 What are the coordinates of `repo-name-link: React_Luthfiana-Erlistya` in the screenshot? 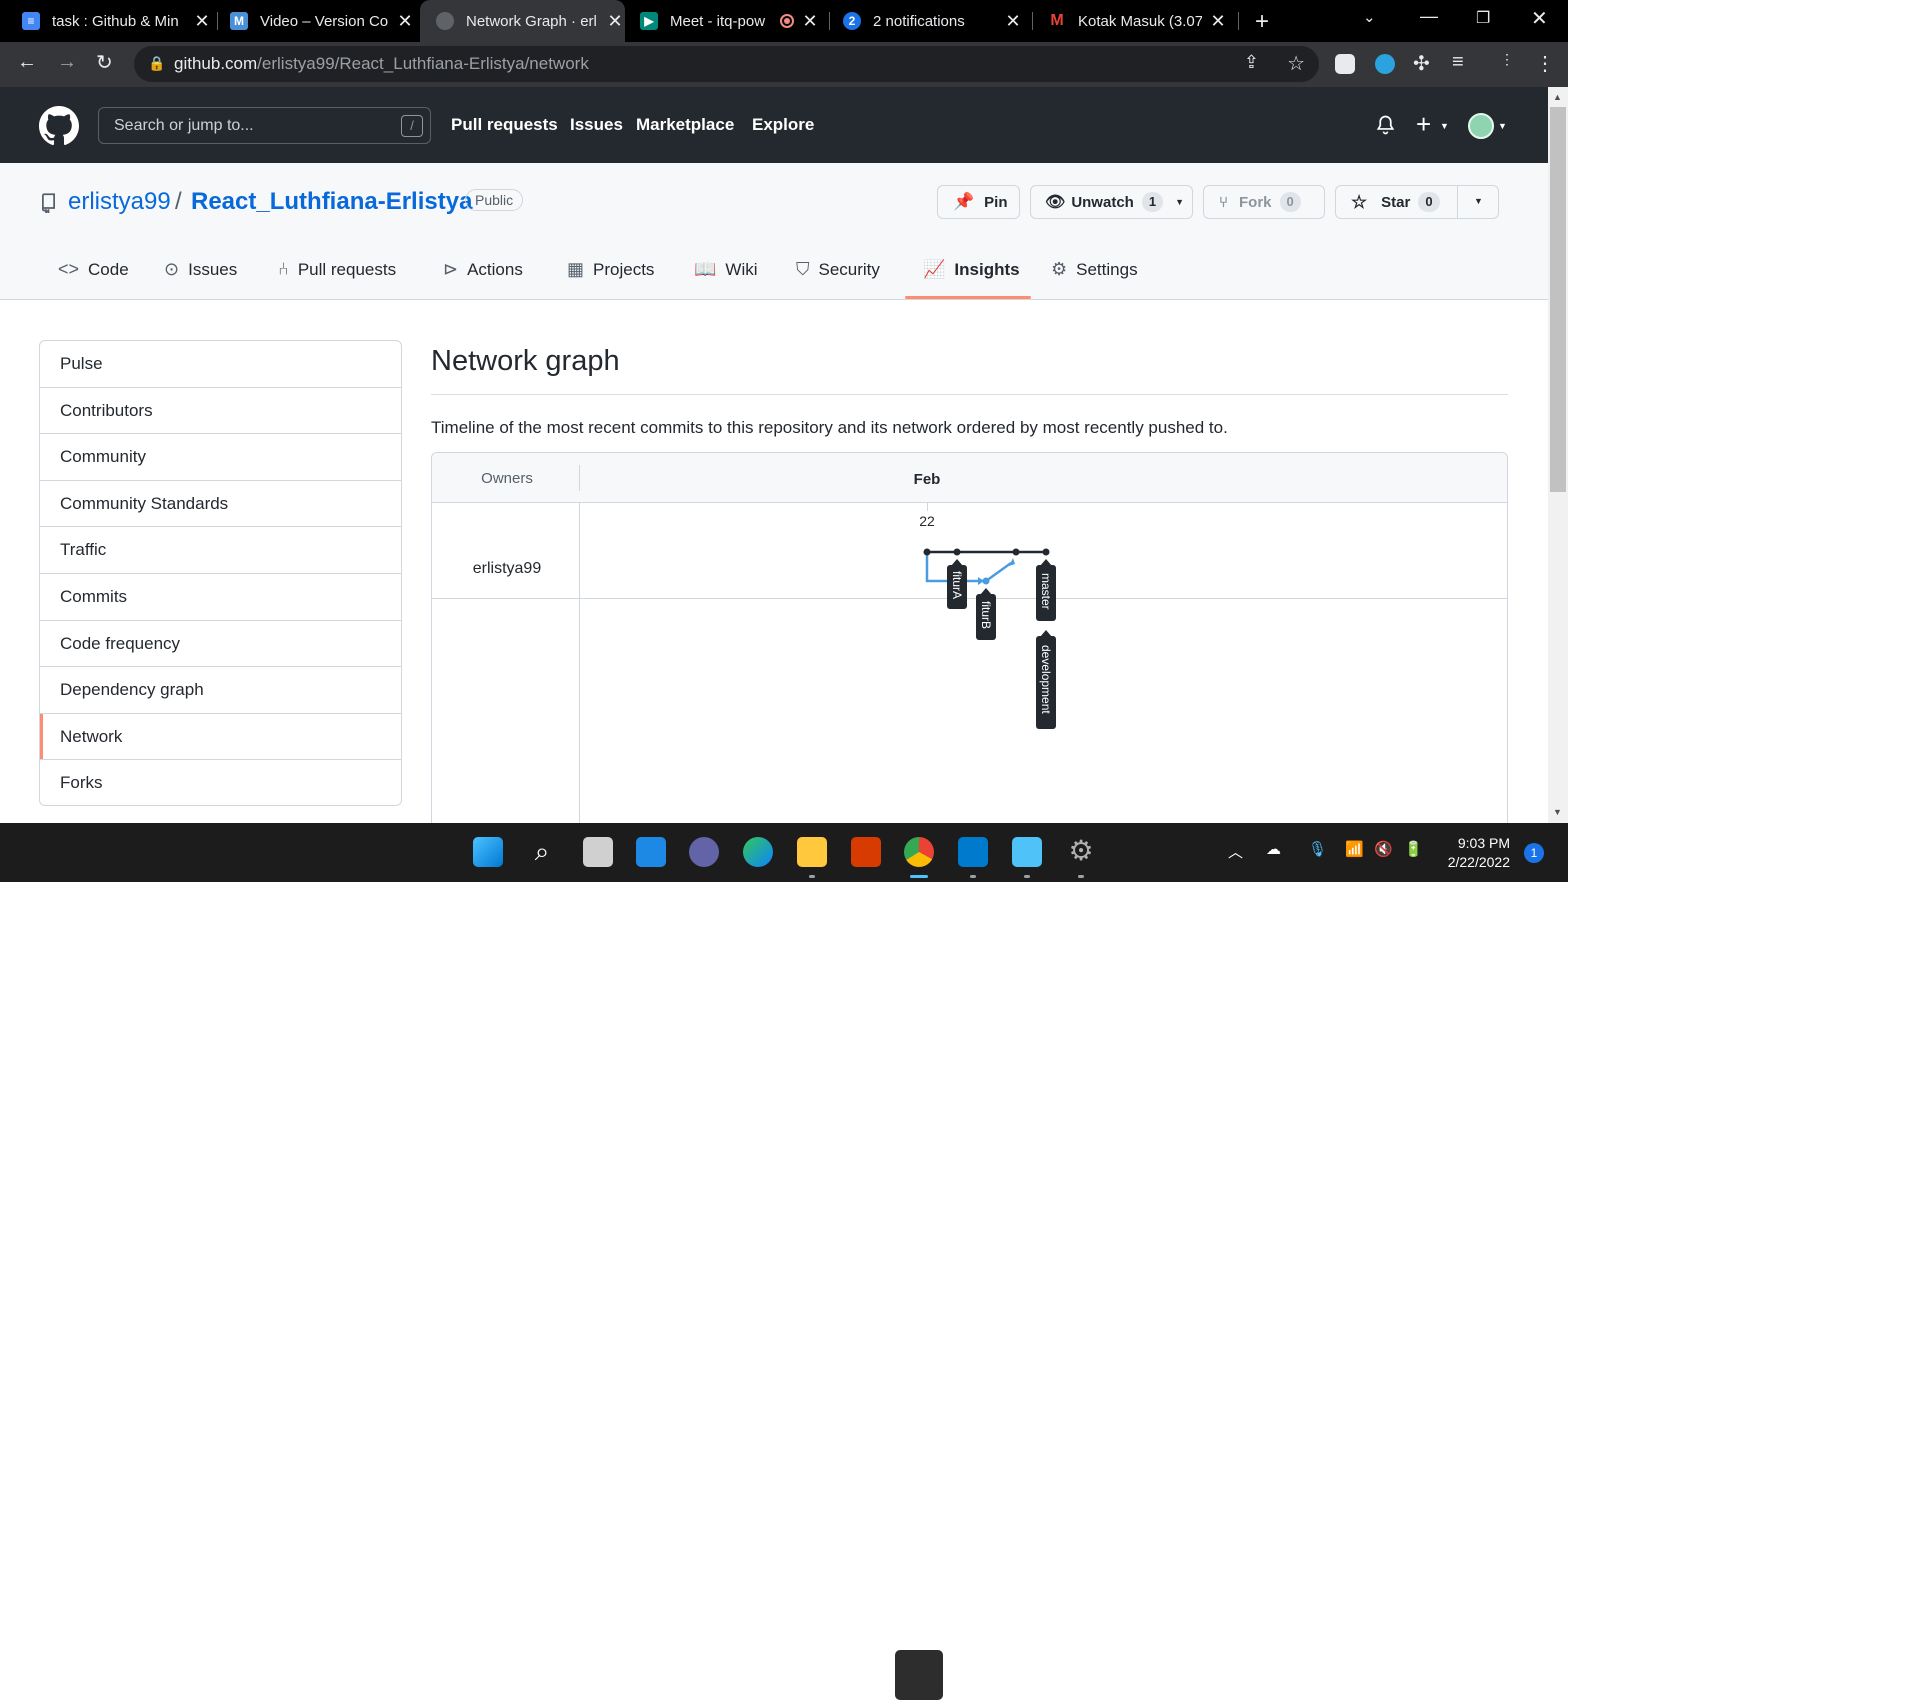 It's located at (331, 202).